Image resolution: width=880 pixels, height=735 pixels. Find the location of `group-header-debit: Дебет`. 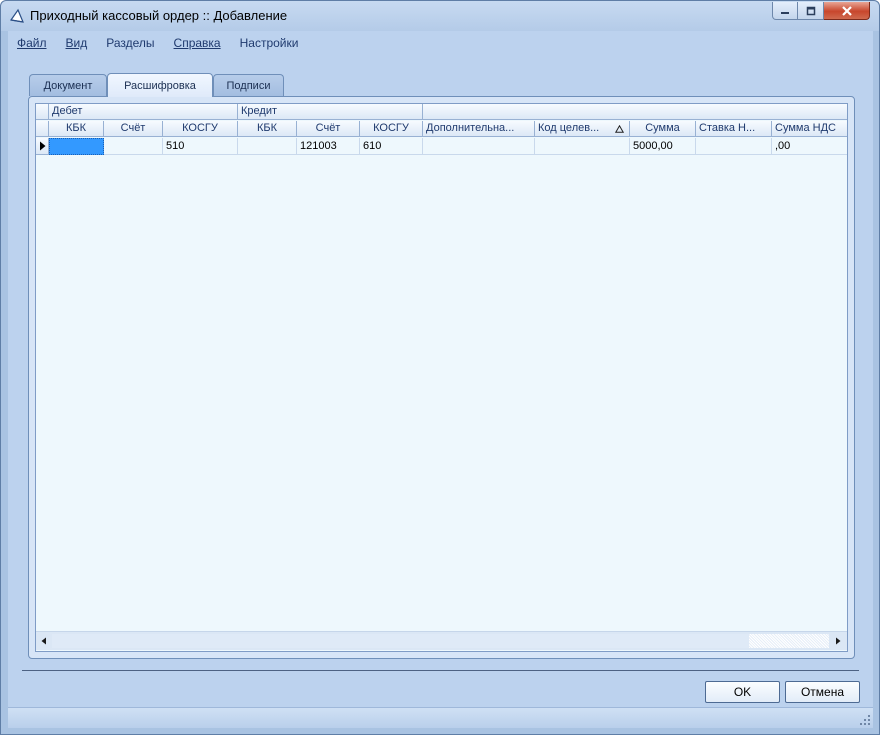

group-header-debit: Дебет is located at coordinates (143, 112).